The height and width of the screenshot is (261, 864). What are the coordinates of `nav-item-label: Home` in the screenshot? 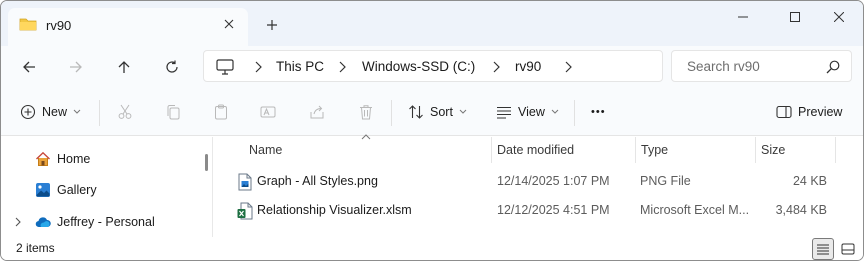 It's located at (74, 159).